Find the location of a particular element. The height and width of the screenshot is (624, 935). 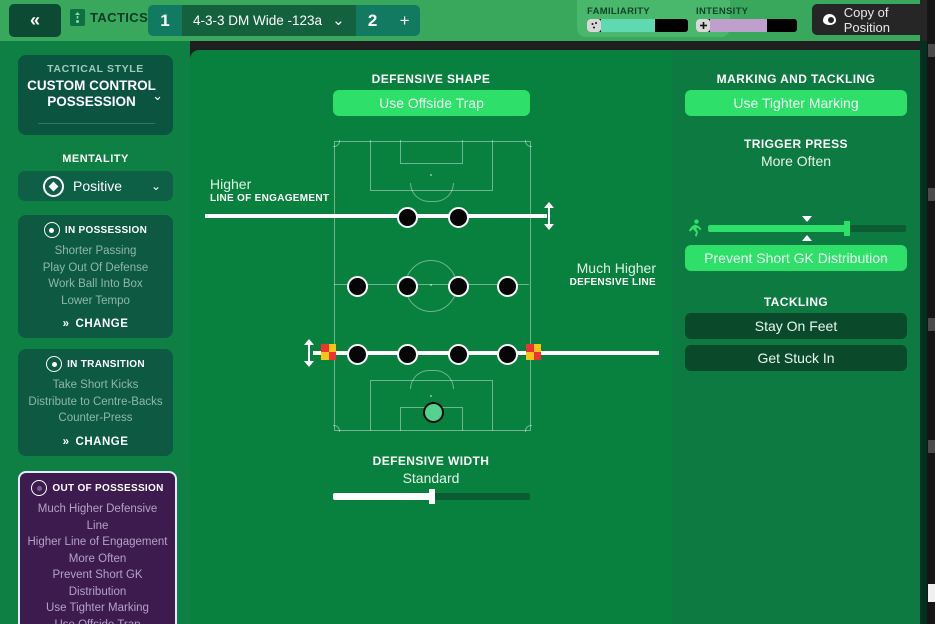

trigger-press-slider is located at coordinates (807, 228).